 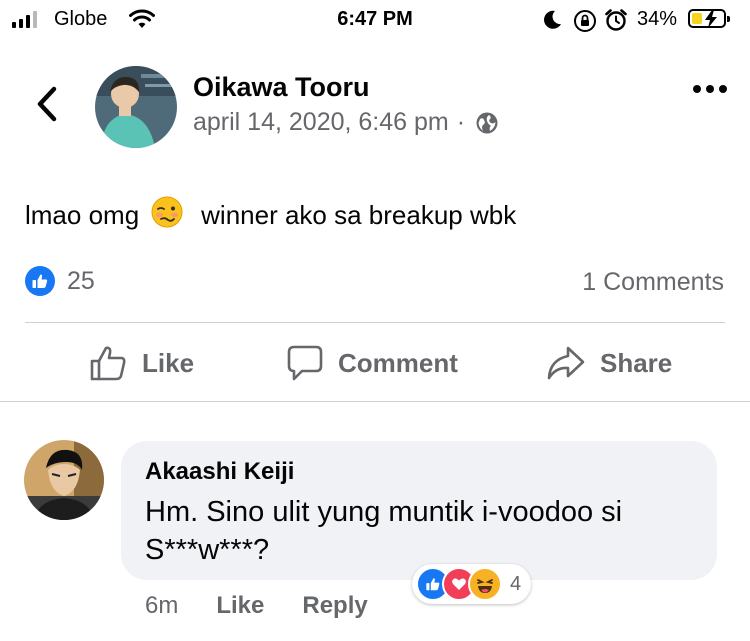 What do you see at coordinates (167, 215) in the screenshot?
I see `woozy-face-emoji` at bounding box center [167, 215].